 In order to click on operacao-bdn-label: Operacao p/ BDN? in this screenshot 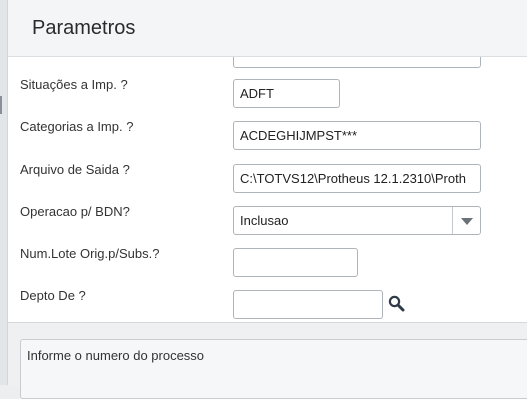, I will do `click(75, 211)`.